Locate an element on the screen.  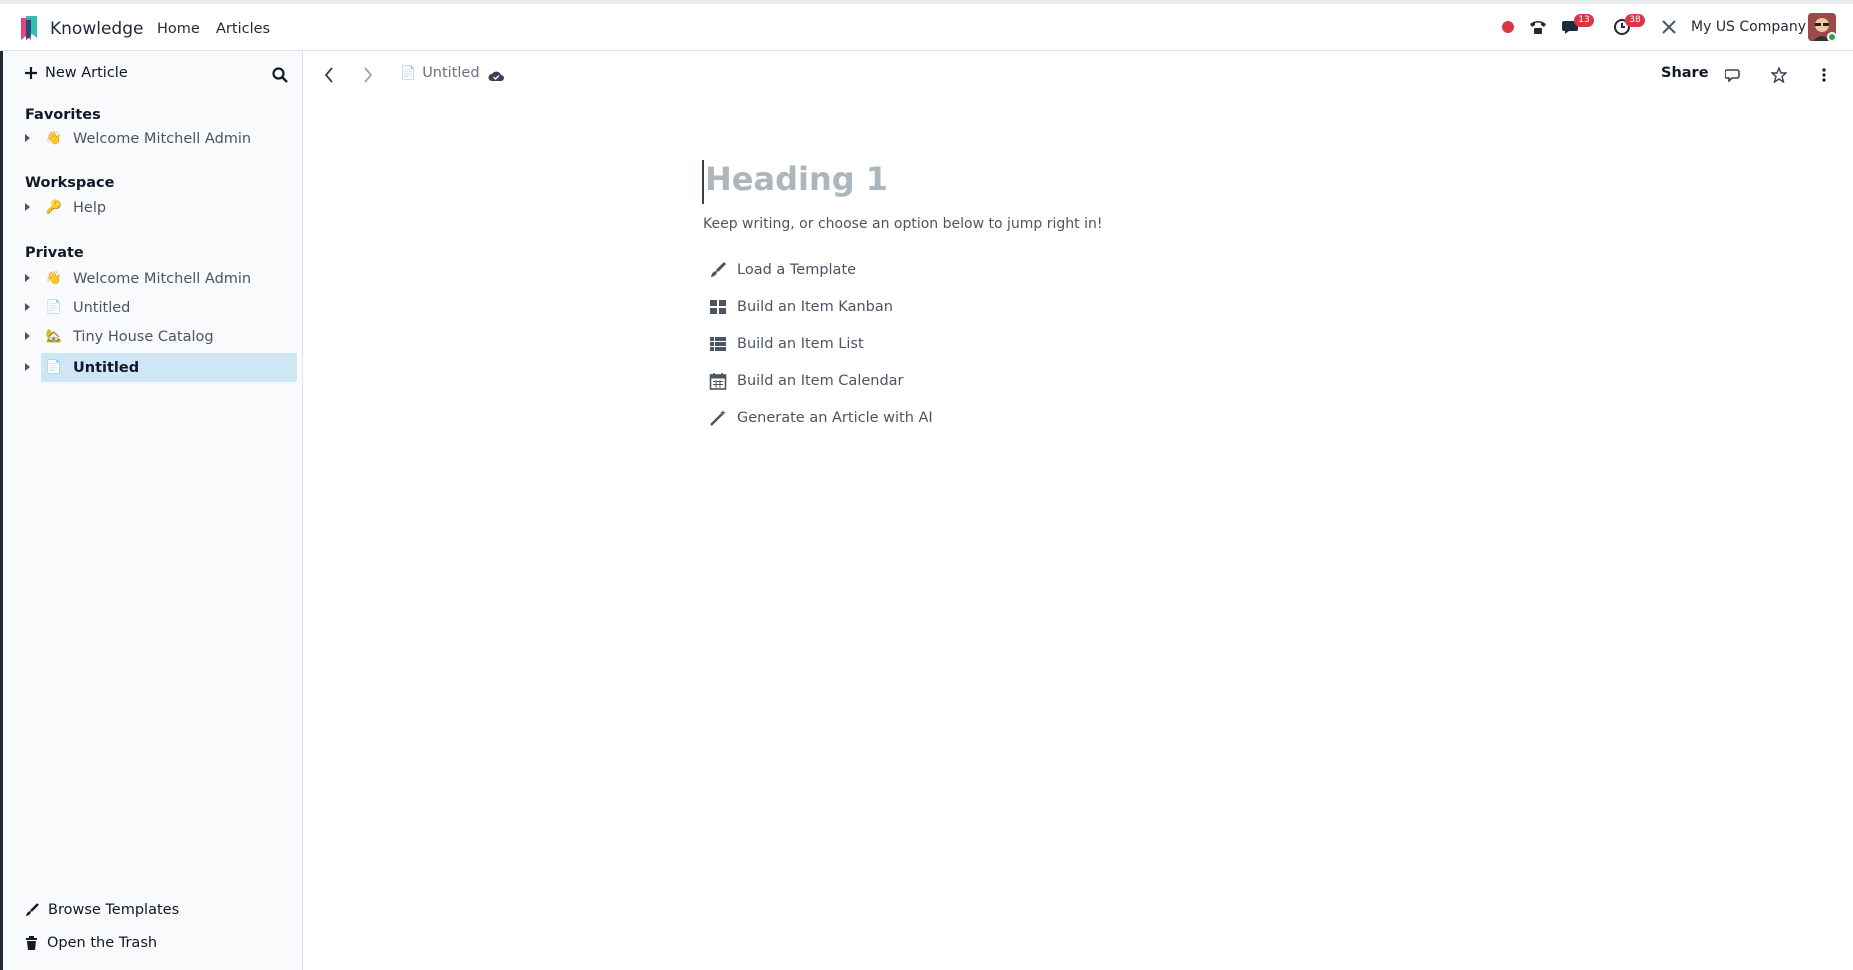
chevron-right-icon is located at coordinates (368, 75).